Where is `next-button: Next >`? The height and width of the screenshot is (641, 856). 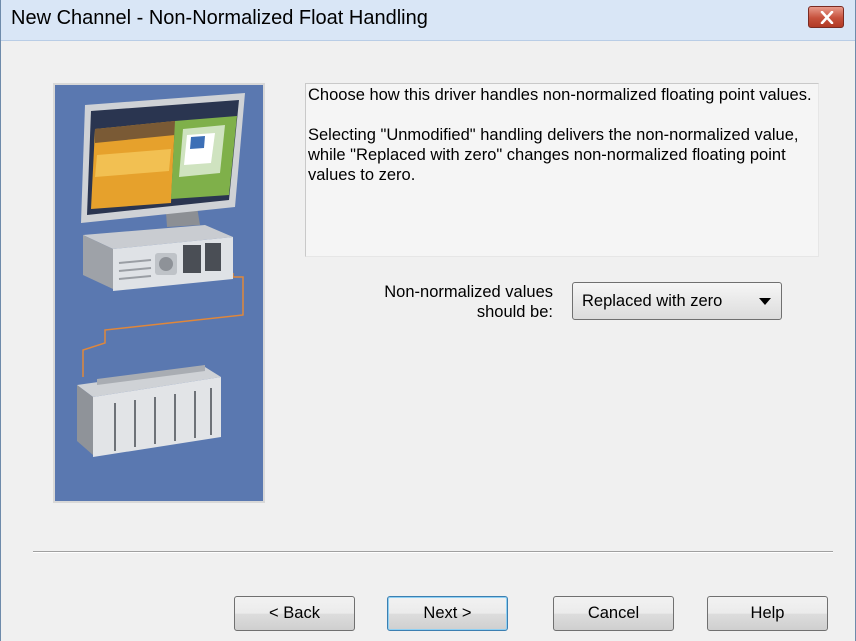
next-button: Next > is located at coordinates (447, 613).